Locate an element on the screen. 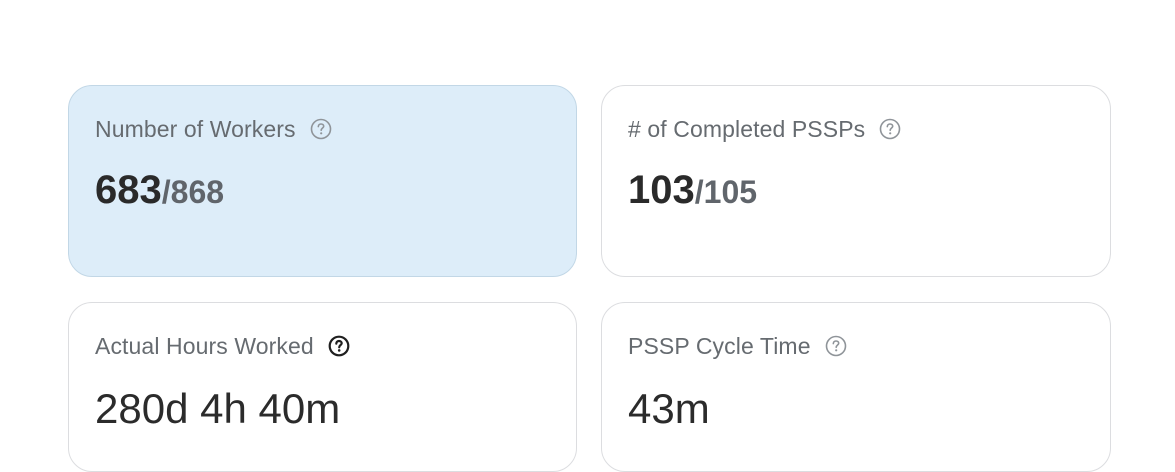 This screenshot has height=472, width=1175. stat-value: 103 is located at coordinates (661, 190).